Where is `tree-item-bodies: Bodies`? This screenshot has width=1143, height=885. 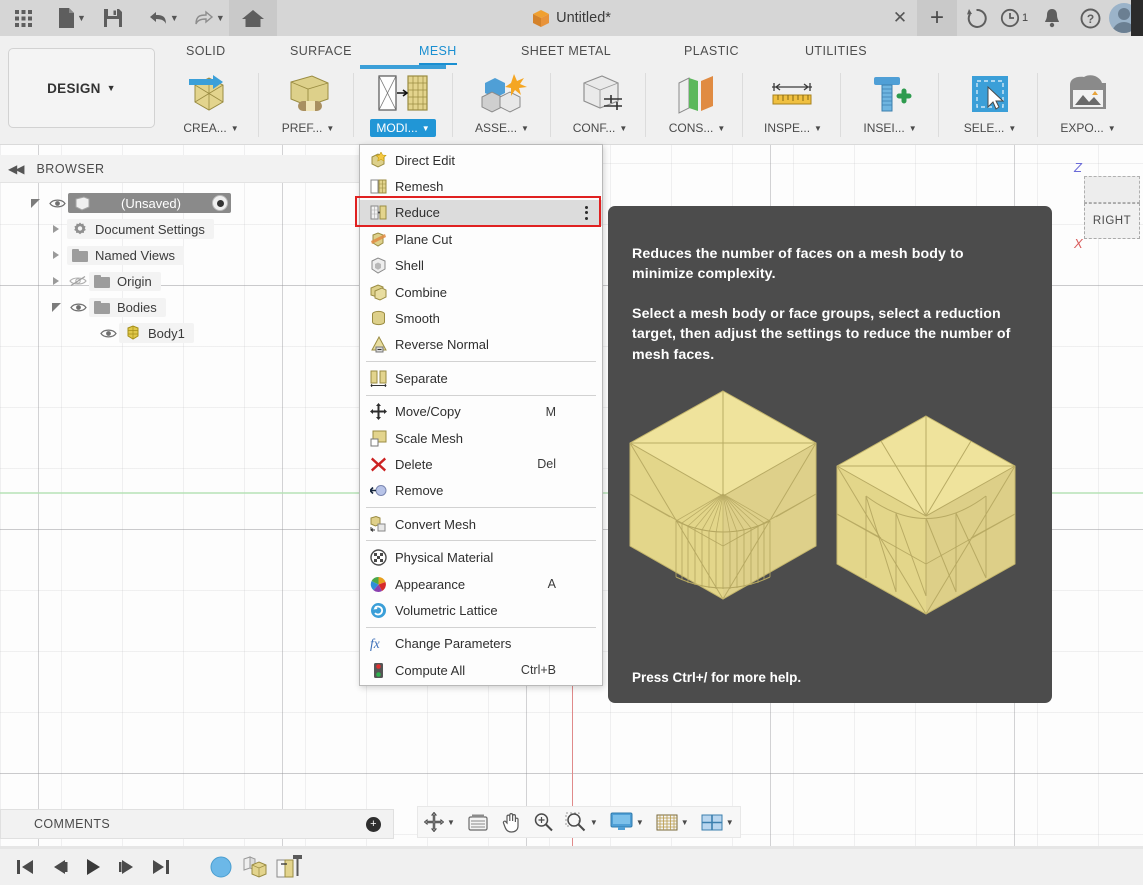
tree-item-bodies: Bodies is located at coordinates (150, 307).